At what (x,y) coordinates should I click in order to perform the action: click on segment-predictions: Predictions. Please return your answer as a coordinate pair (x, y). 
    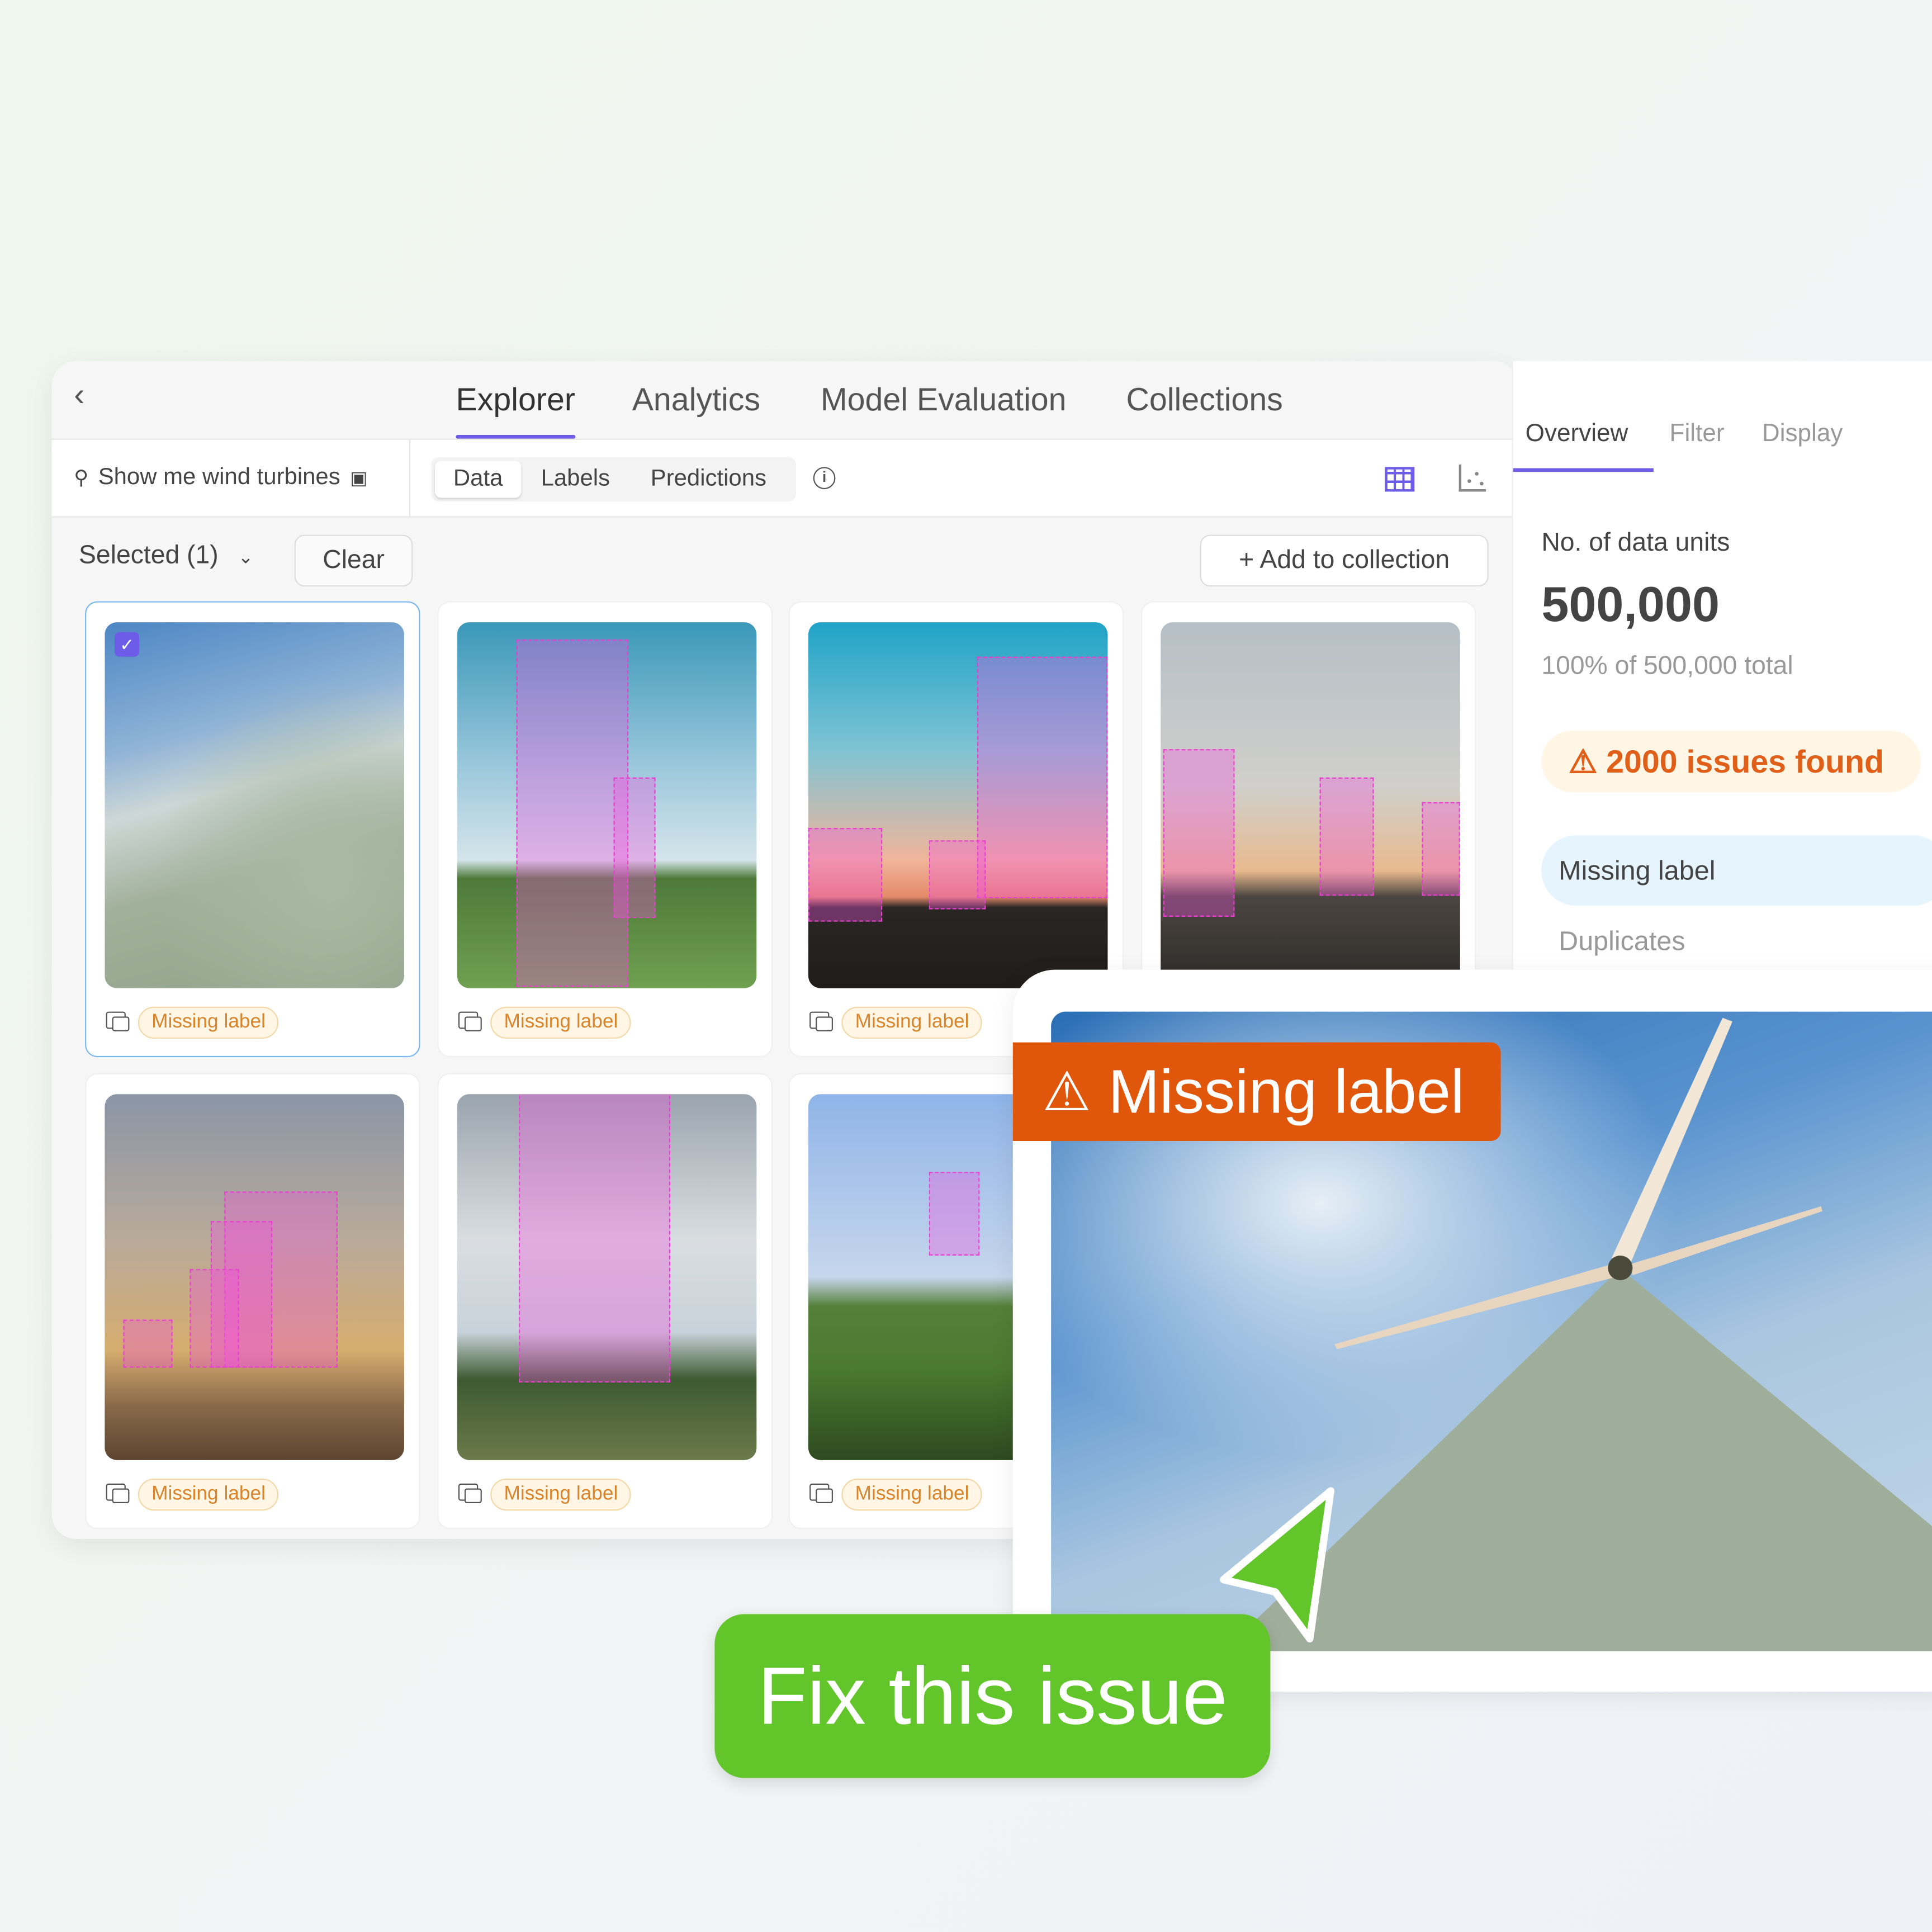
    Looking at the image, I should click on (708, 479).